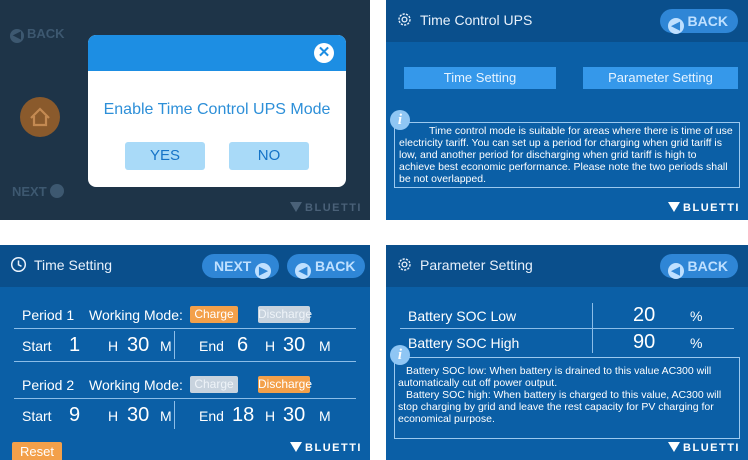  Describe the element at coordinates (56, 191) in the screenshot. I see `next-icon` at that location.